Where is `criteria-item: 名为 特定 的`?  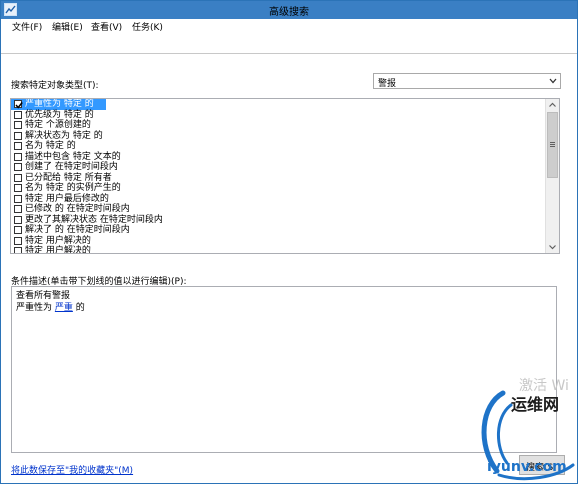
criteria-item: 名为 特定 的 is located at coordinates (278, 146).